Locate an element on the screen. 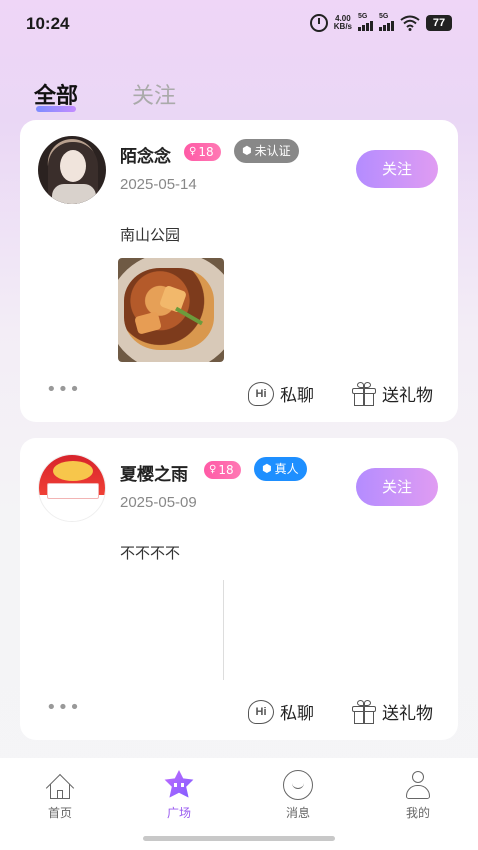 The image size is (478, 850). unverified-badge: ⬢ 未认证 is located at coordinates (266, 151).